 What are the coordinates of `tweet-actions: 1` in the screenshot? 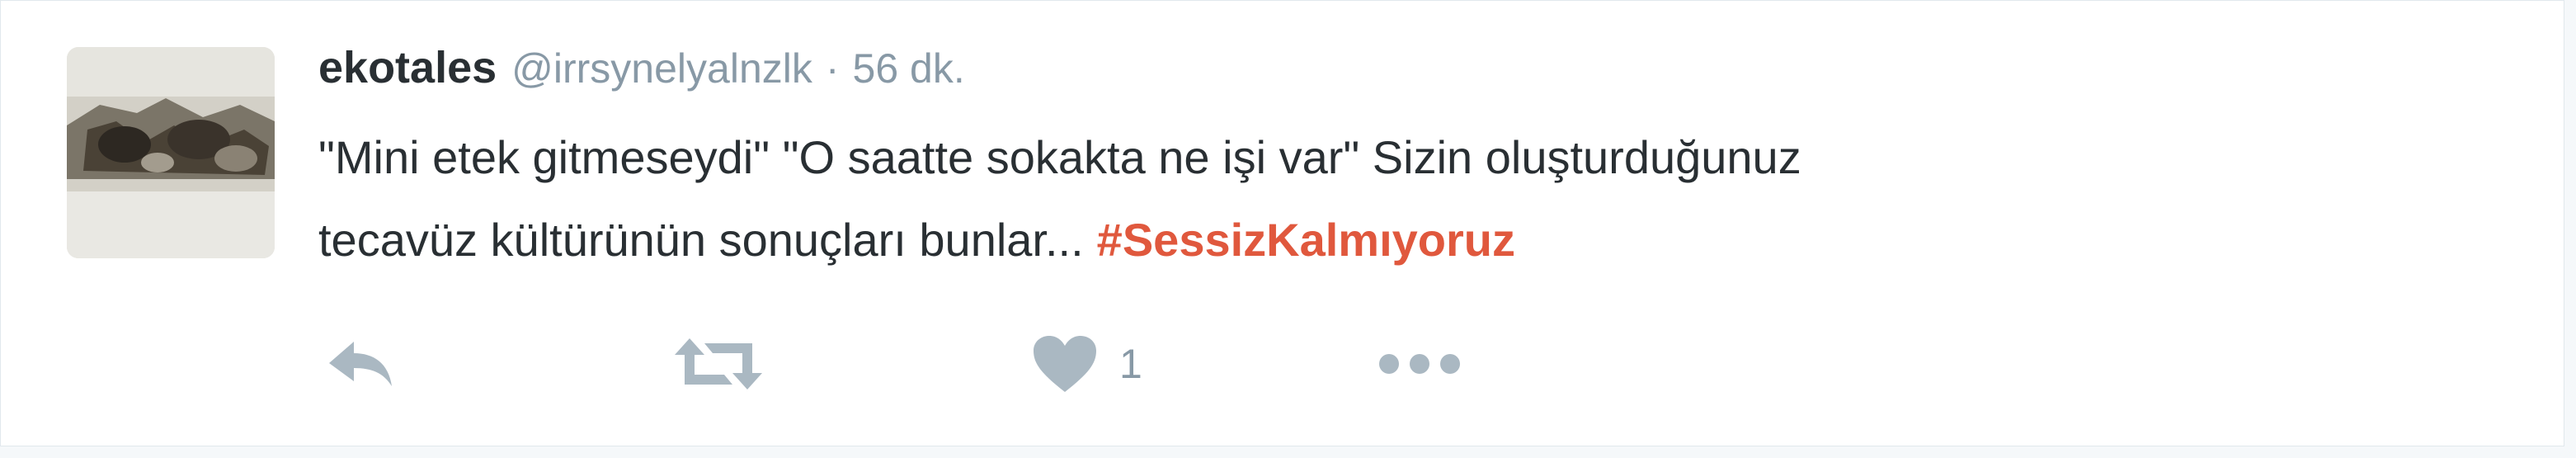 It's located at (942, 364).